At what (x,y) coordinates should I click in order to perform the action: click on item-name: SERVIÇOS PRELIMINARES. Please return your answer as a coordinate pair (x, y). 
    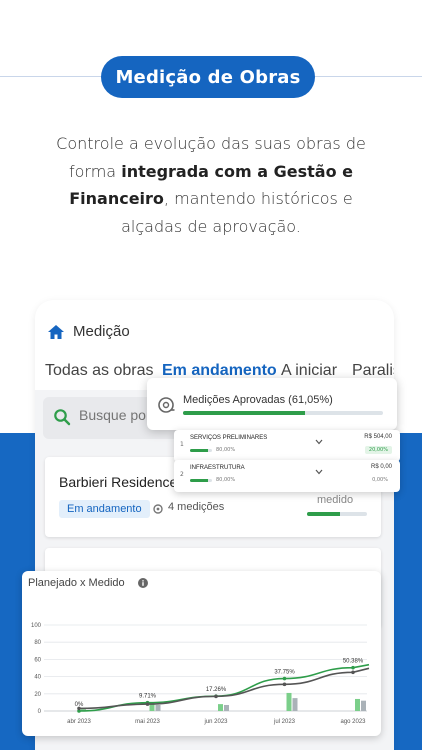
    Looking at the image, I should click on (229, 438).